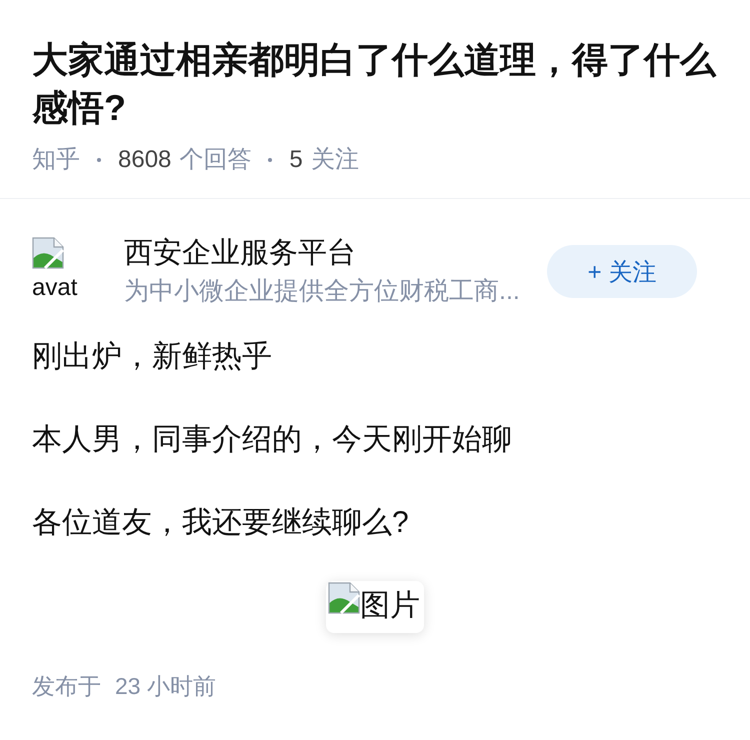 This screenshot has width=750, height=740. I want to click on source-label: 知乎, so click(56, 160).